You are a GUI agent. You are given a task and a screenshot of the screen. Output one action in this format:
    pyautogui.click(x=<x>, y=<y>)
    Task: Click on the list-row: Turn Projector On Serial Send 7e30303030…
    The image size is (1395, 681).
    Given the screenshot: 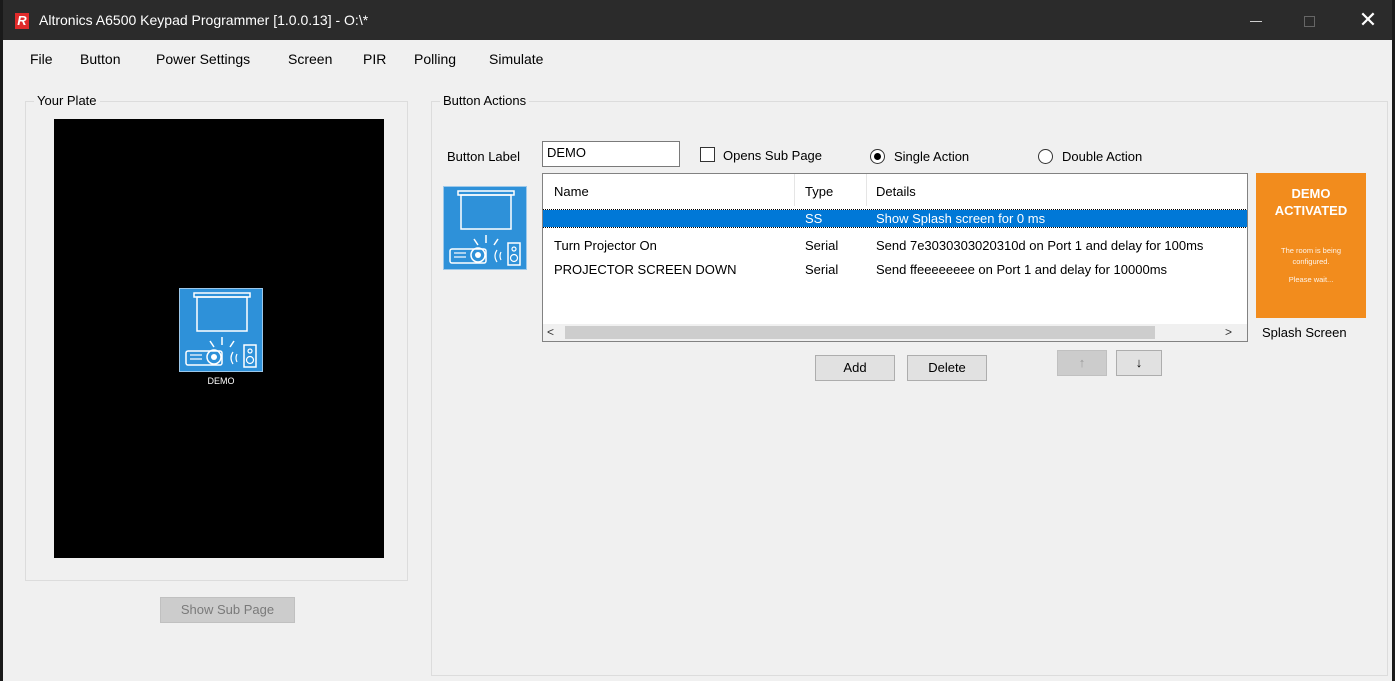 What is the action you would take?
    pyautogui.click(x=895, y=245)
    